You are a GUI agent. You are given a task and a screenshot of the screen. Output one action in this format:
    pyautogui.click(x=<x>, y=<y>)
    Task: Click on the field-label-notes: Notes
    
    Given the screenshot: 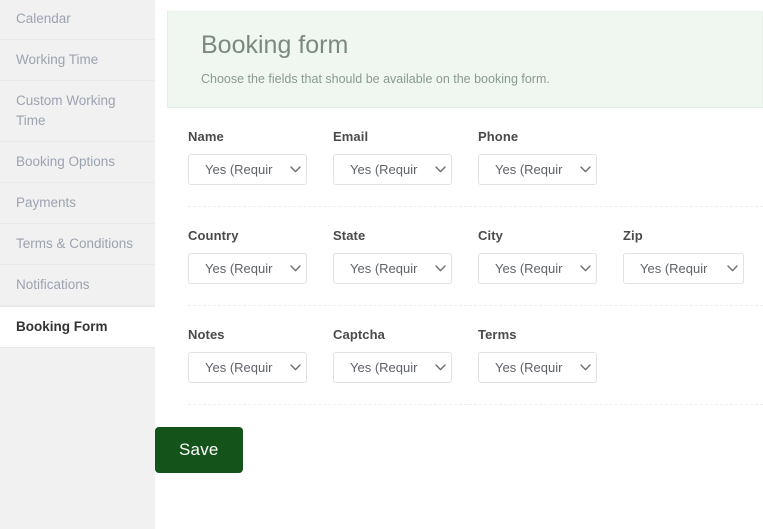 What is the action you would take?
    pyautogui.click(x=206, y=334)
    